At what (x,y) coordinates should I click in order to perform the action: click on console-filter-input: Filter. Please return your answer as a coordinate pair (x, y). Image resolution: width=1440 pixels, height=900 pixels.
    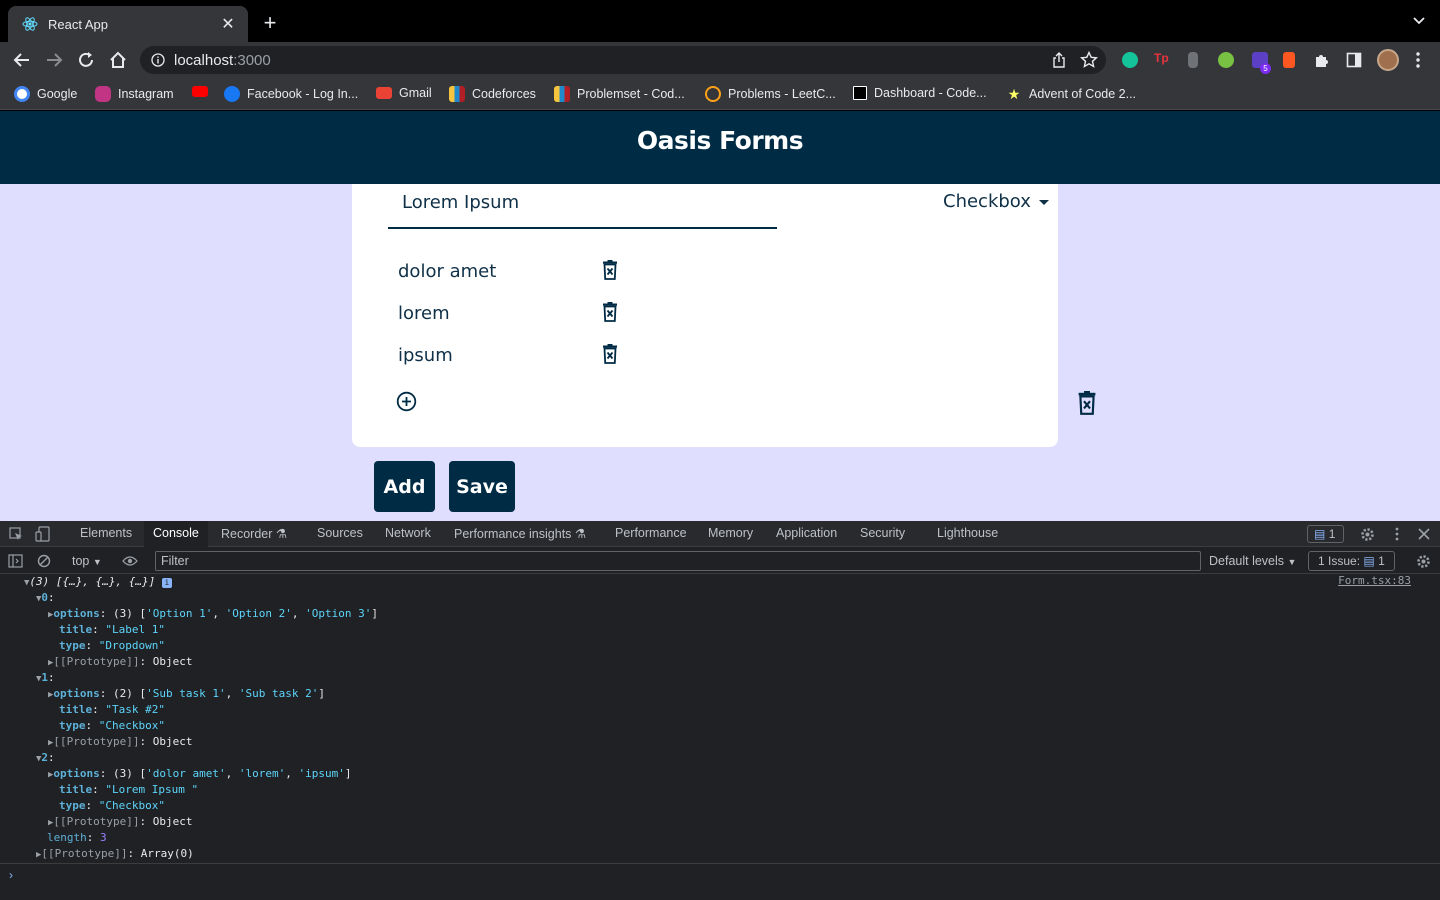
    Looking at the image, I should click on (678, 561).